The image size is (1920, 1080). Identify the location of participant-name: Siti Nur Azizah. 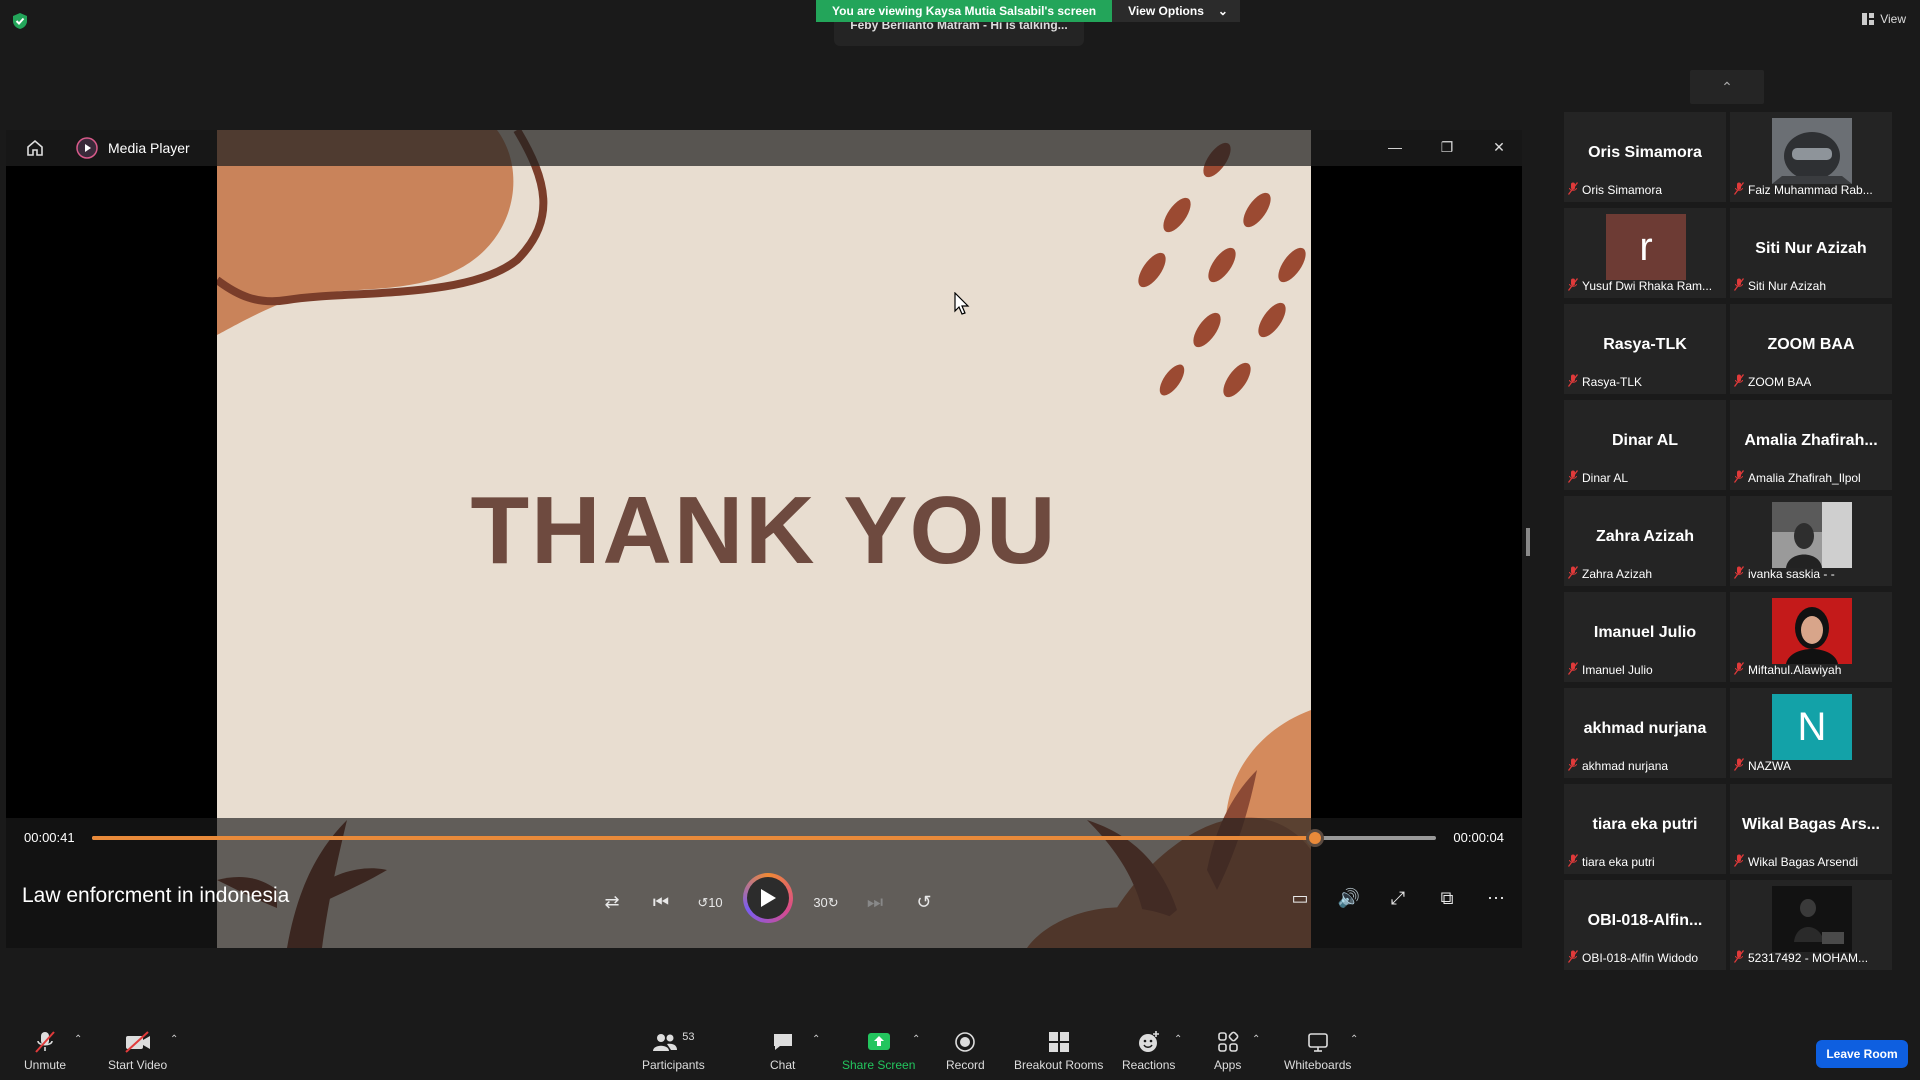
(1787, 286).